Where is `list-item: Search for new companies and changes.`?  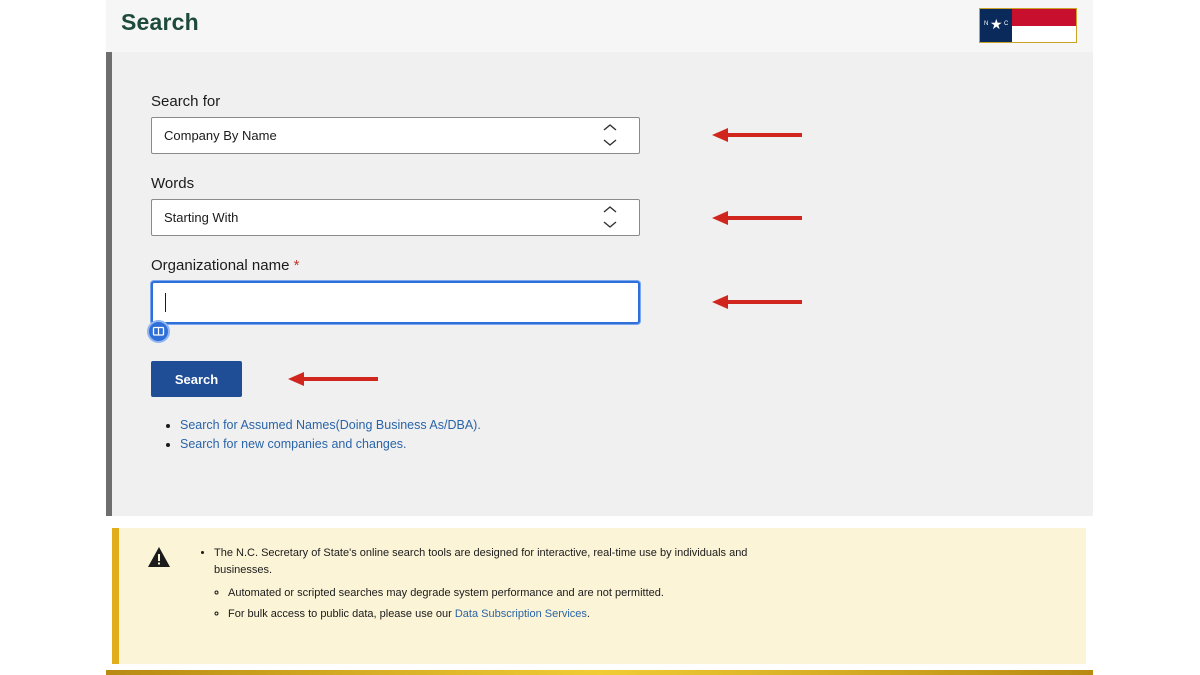
list-item: Search for new companies and changes. is located at coordinates (330, 444).